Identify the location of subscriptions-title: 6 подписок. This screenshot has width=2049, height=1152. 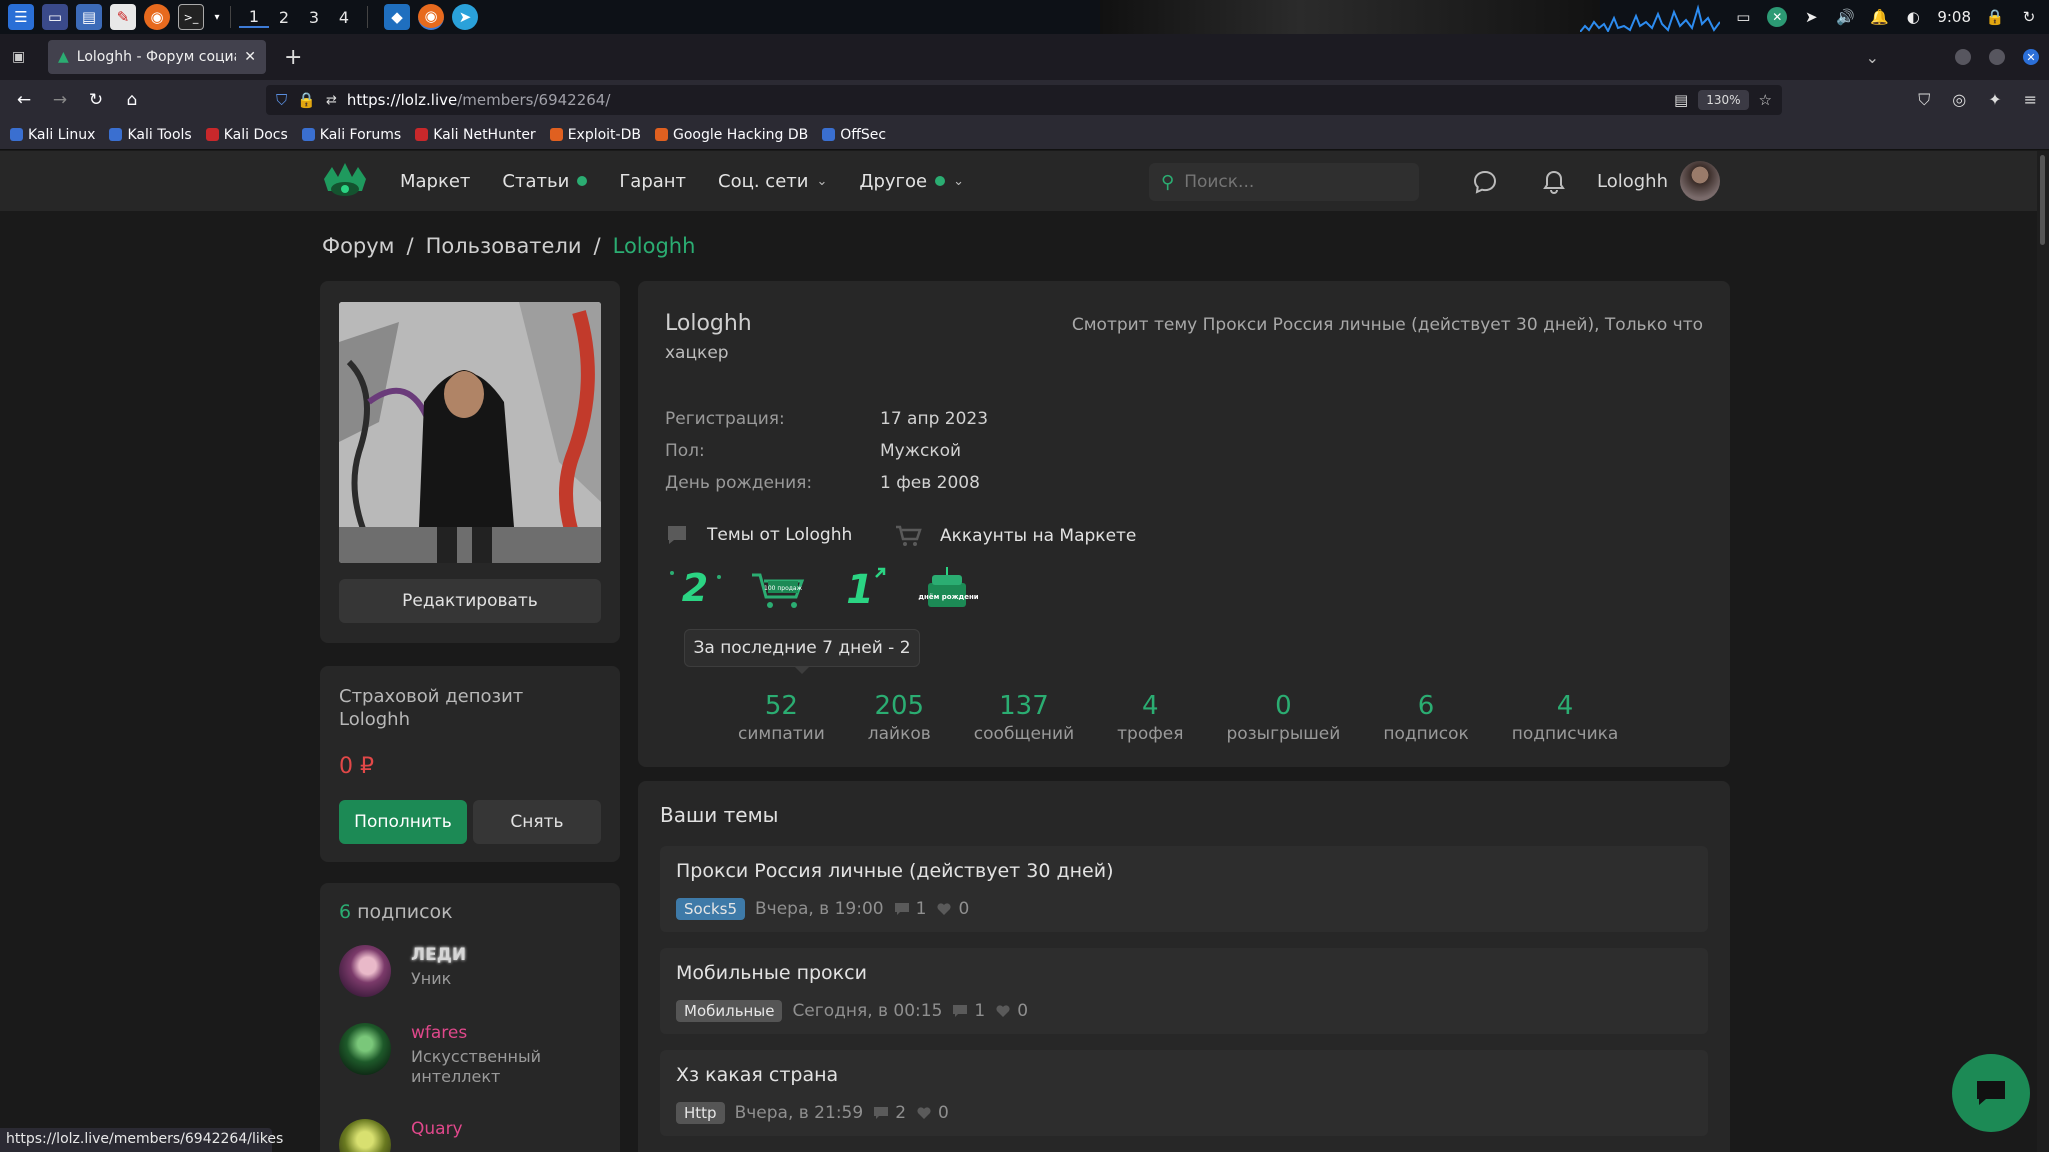
(396, 912).